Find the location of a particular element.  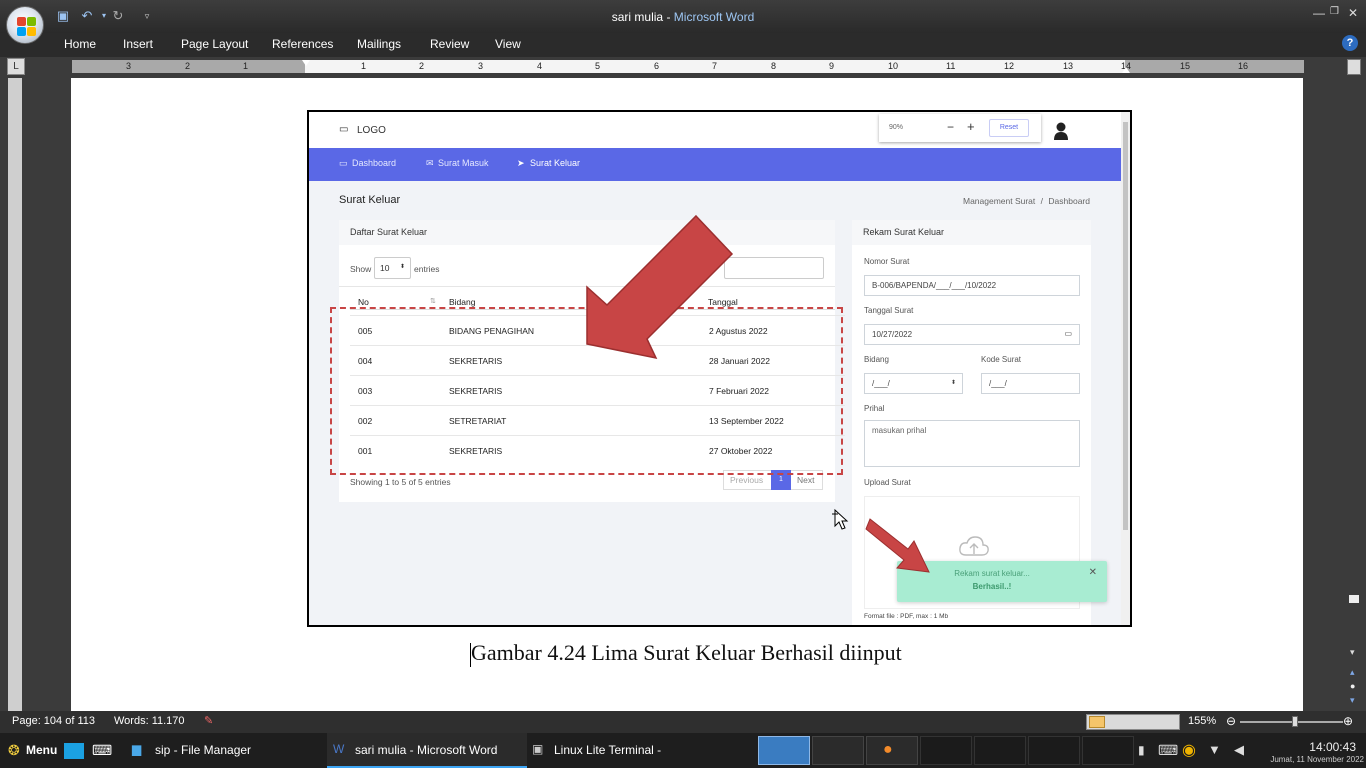

column-header-bidang: Bidang is located at coordinates (462, 302).